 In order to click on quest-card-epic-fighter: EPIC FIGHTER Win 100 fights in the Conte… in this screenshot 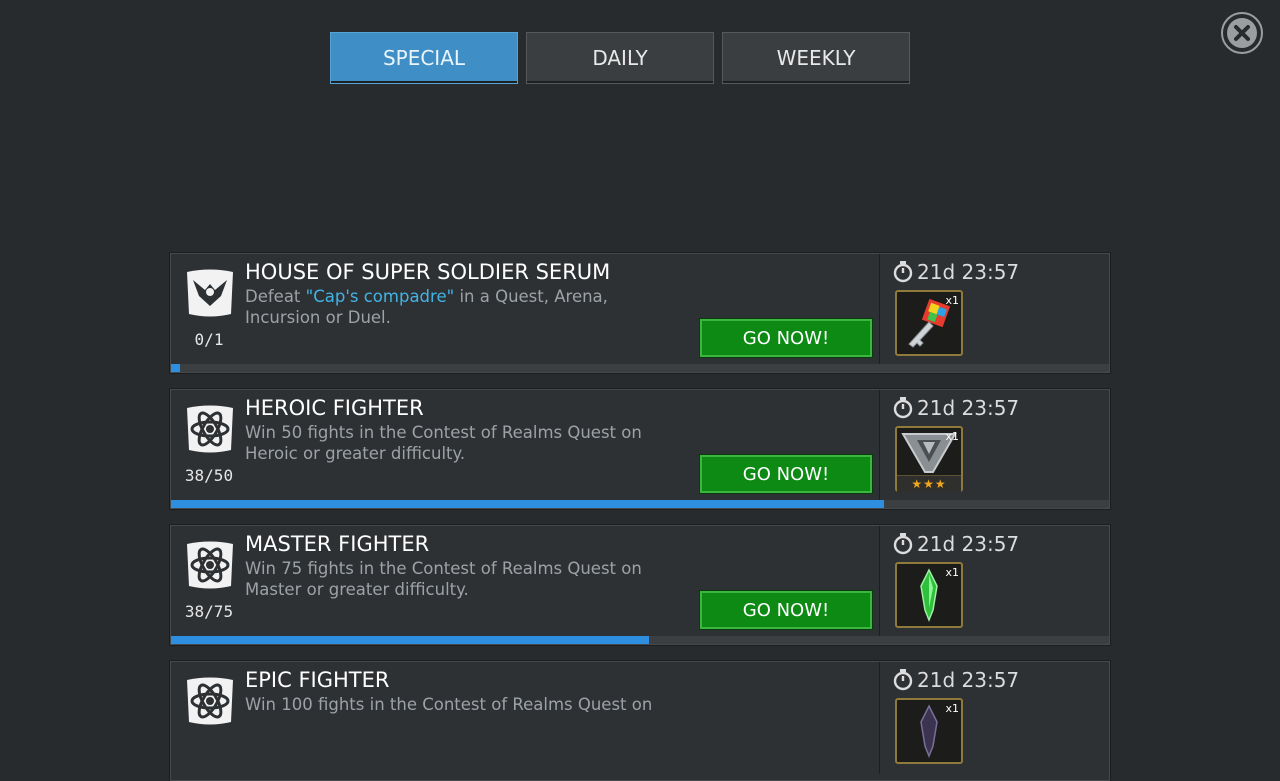, I will do `click(640, 721)`.